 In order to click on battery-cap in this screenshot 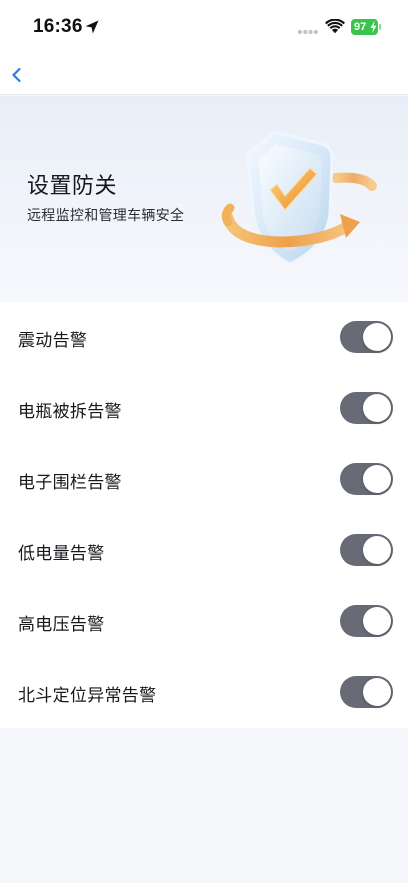, I will do `click(380, 27)`.